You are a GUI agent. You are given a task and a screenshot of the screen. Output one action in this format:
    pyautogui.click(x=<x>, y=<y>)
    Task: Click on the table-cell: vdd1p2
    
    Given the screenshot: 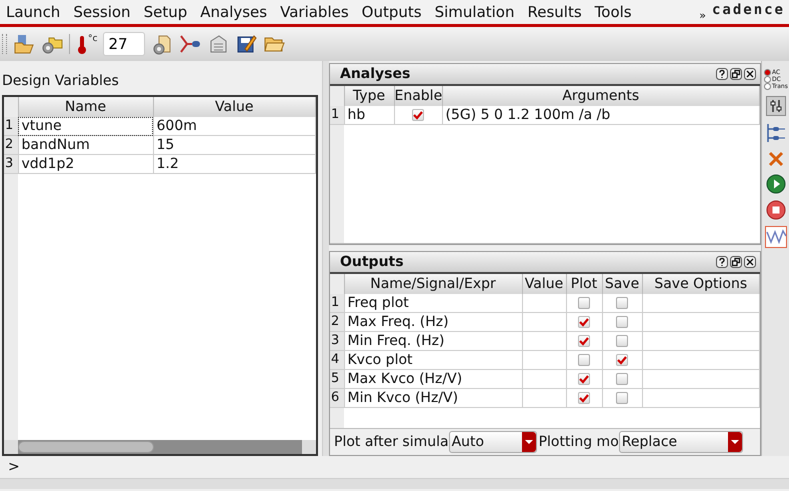 What is the action you would take?
    pyautogui.click(x=85, y=164)
    